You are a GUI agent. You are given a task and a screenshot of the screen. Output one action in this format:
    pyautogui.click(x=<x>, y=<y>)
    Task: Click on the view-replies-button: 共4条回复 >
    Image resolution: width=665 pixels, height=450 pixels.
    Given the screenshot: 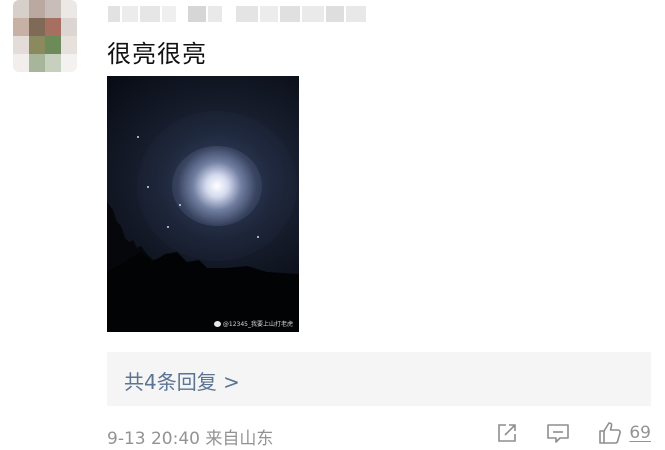 What is the action you would take?
    pyautogui.click(x=379, y=379)
    